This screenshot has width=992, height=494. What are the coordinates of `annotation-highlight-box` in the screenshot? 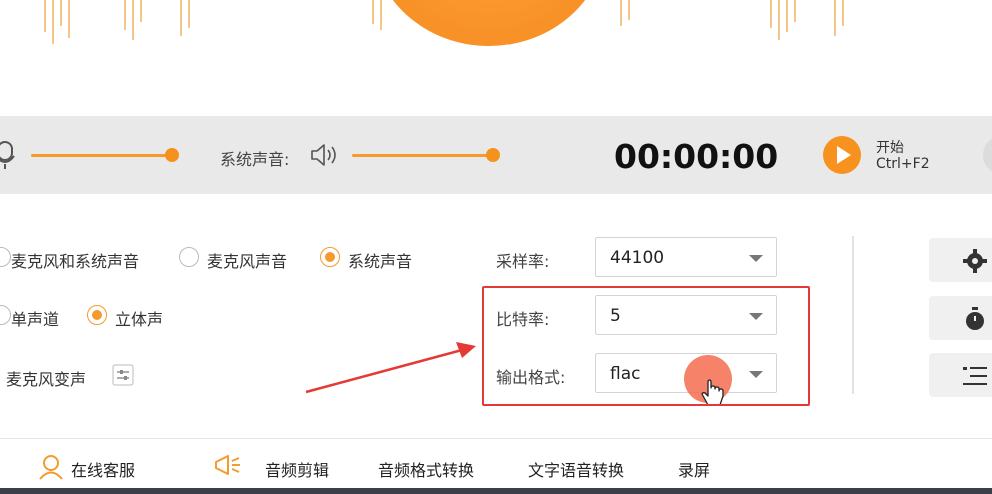 It's located at (646, 346).